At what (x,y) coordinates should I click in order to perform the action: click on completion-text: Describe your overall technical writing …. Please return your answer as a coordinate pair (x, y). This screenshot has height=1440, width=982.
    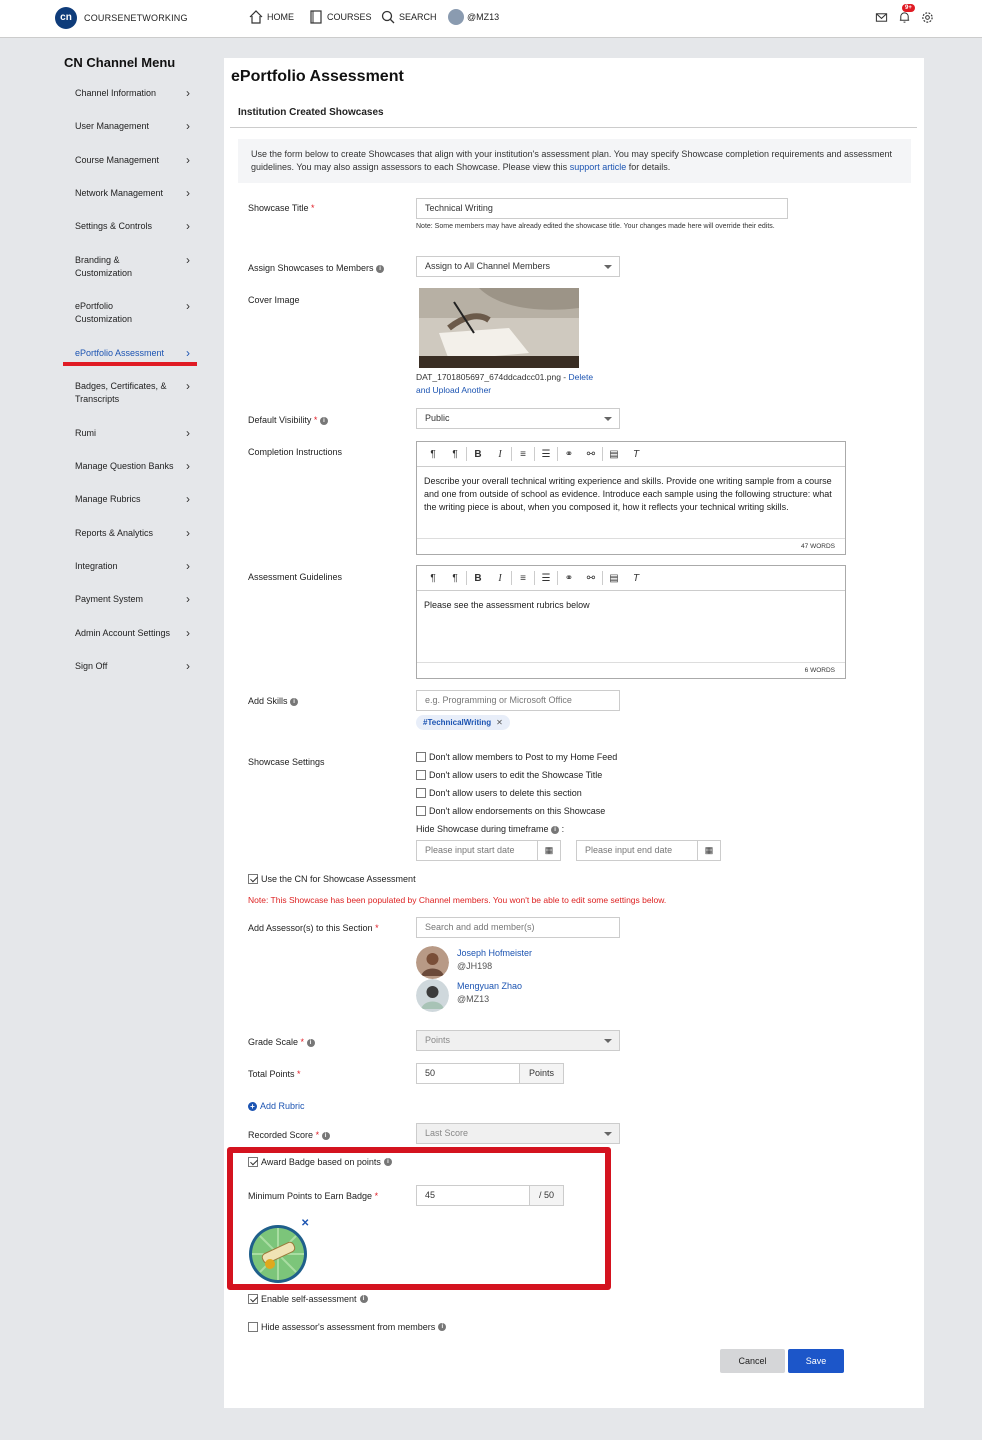
    Looking at the image, I should click on (631, 494).